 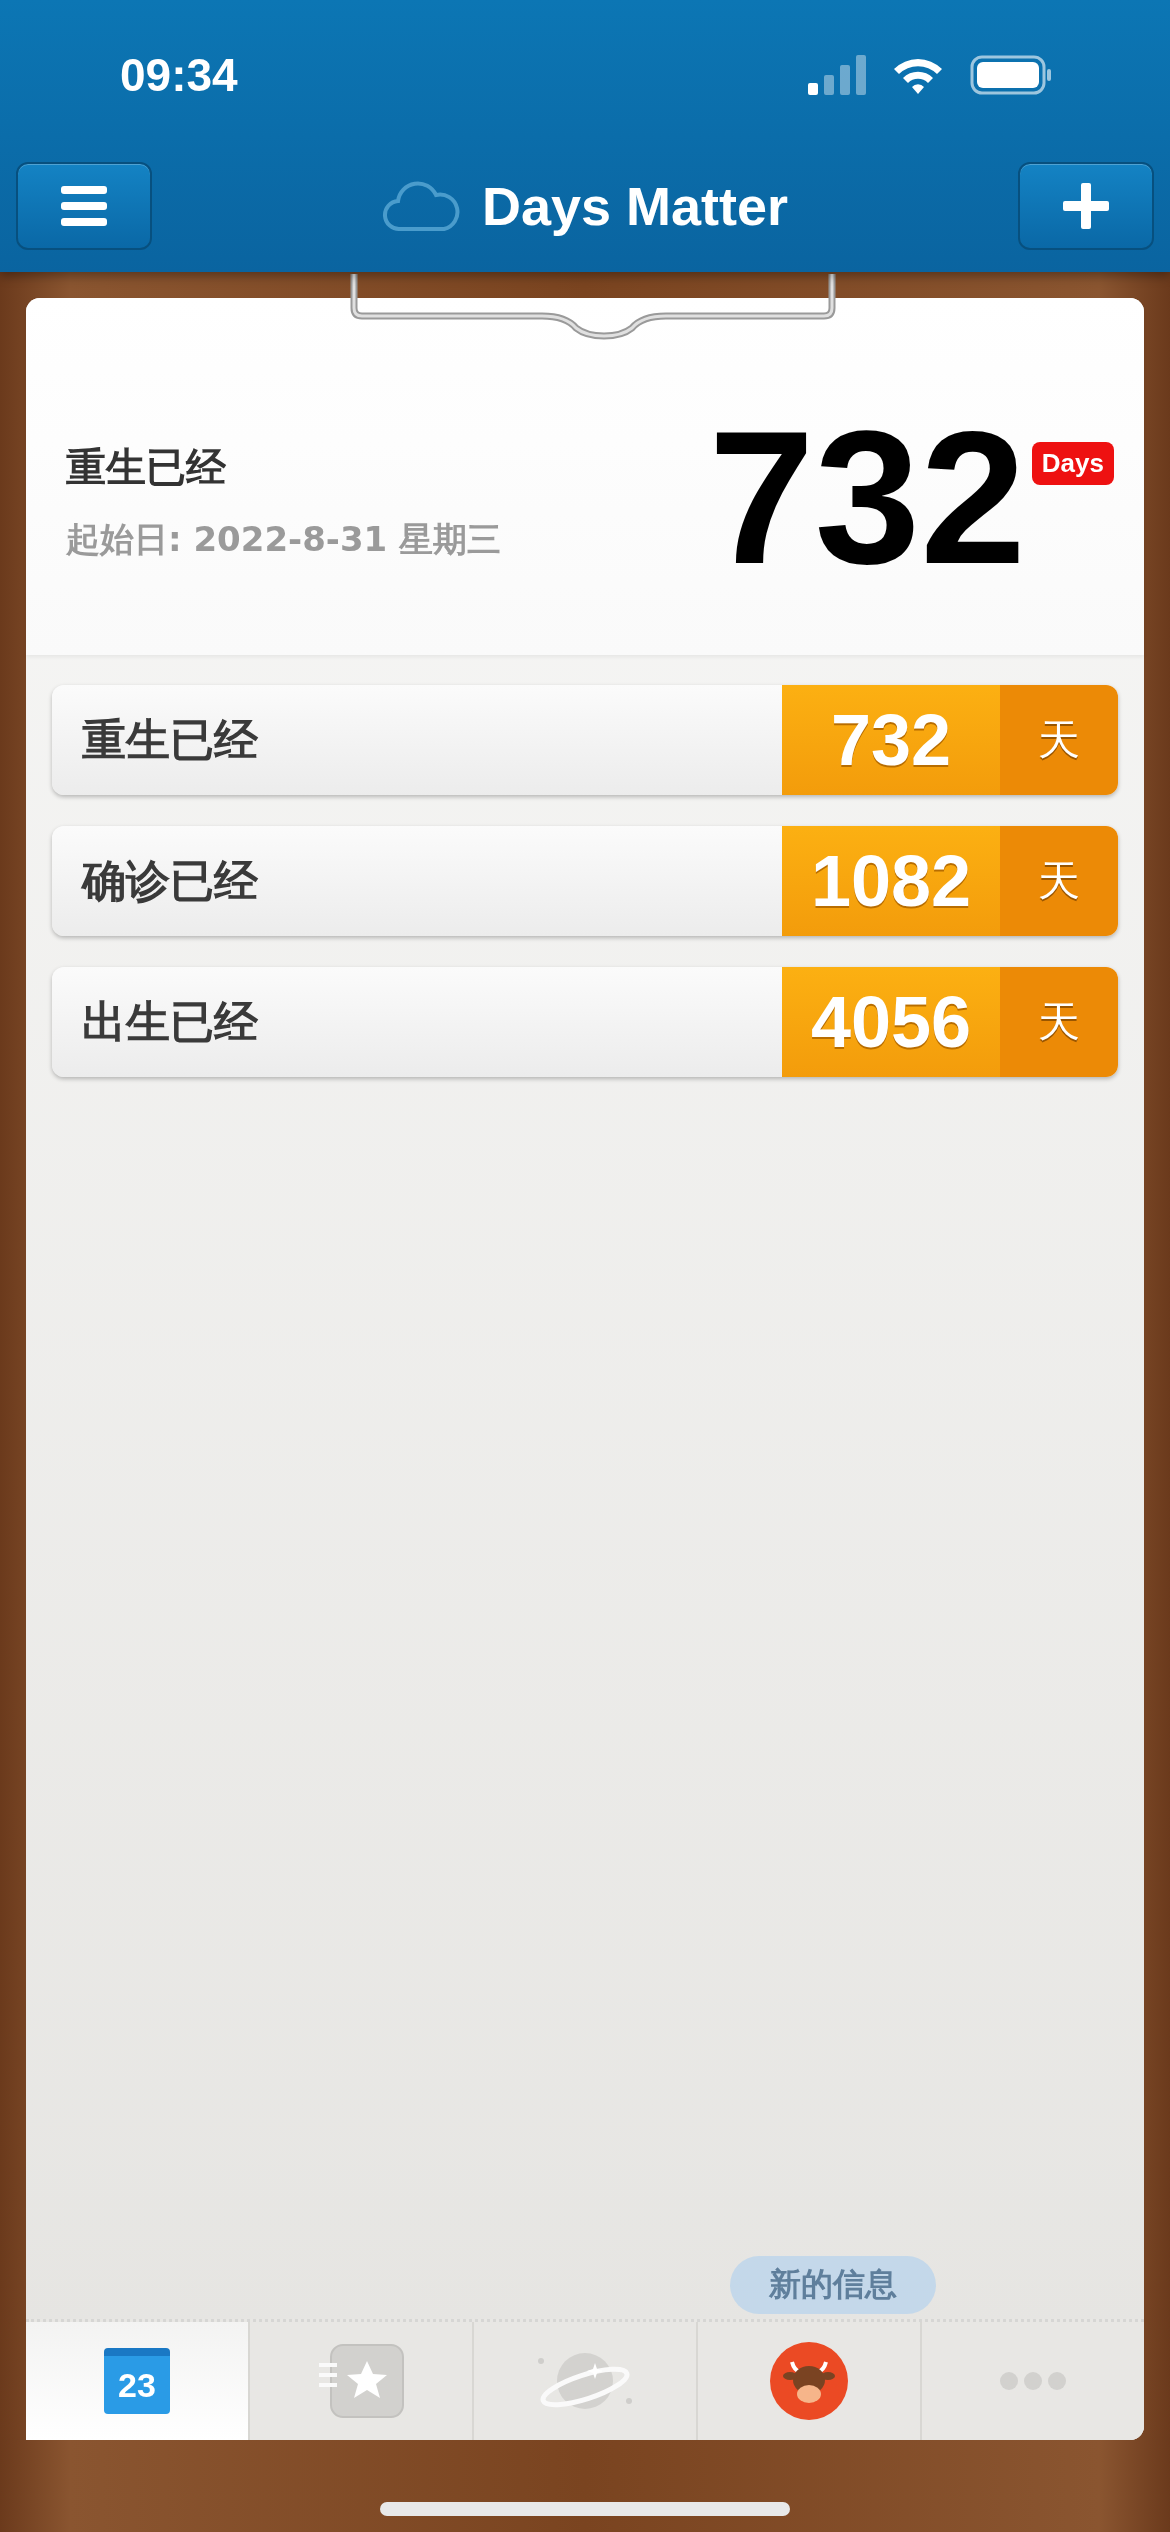 I want to click on plus-icon, so click(x=1086, y=206).